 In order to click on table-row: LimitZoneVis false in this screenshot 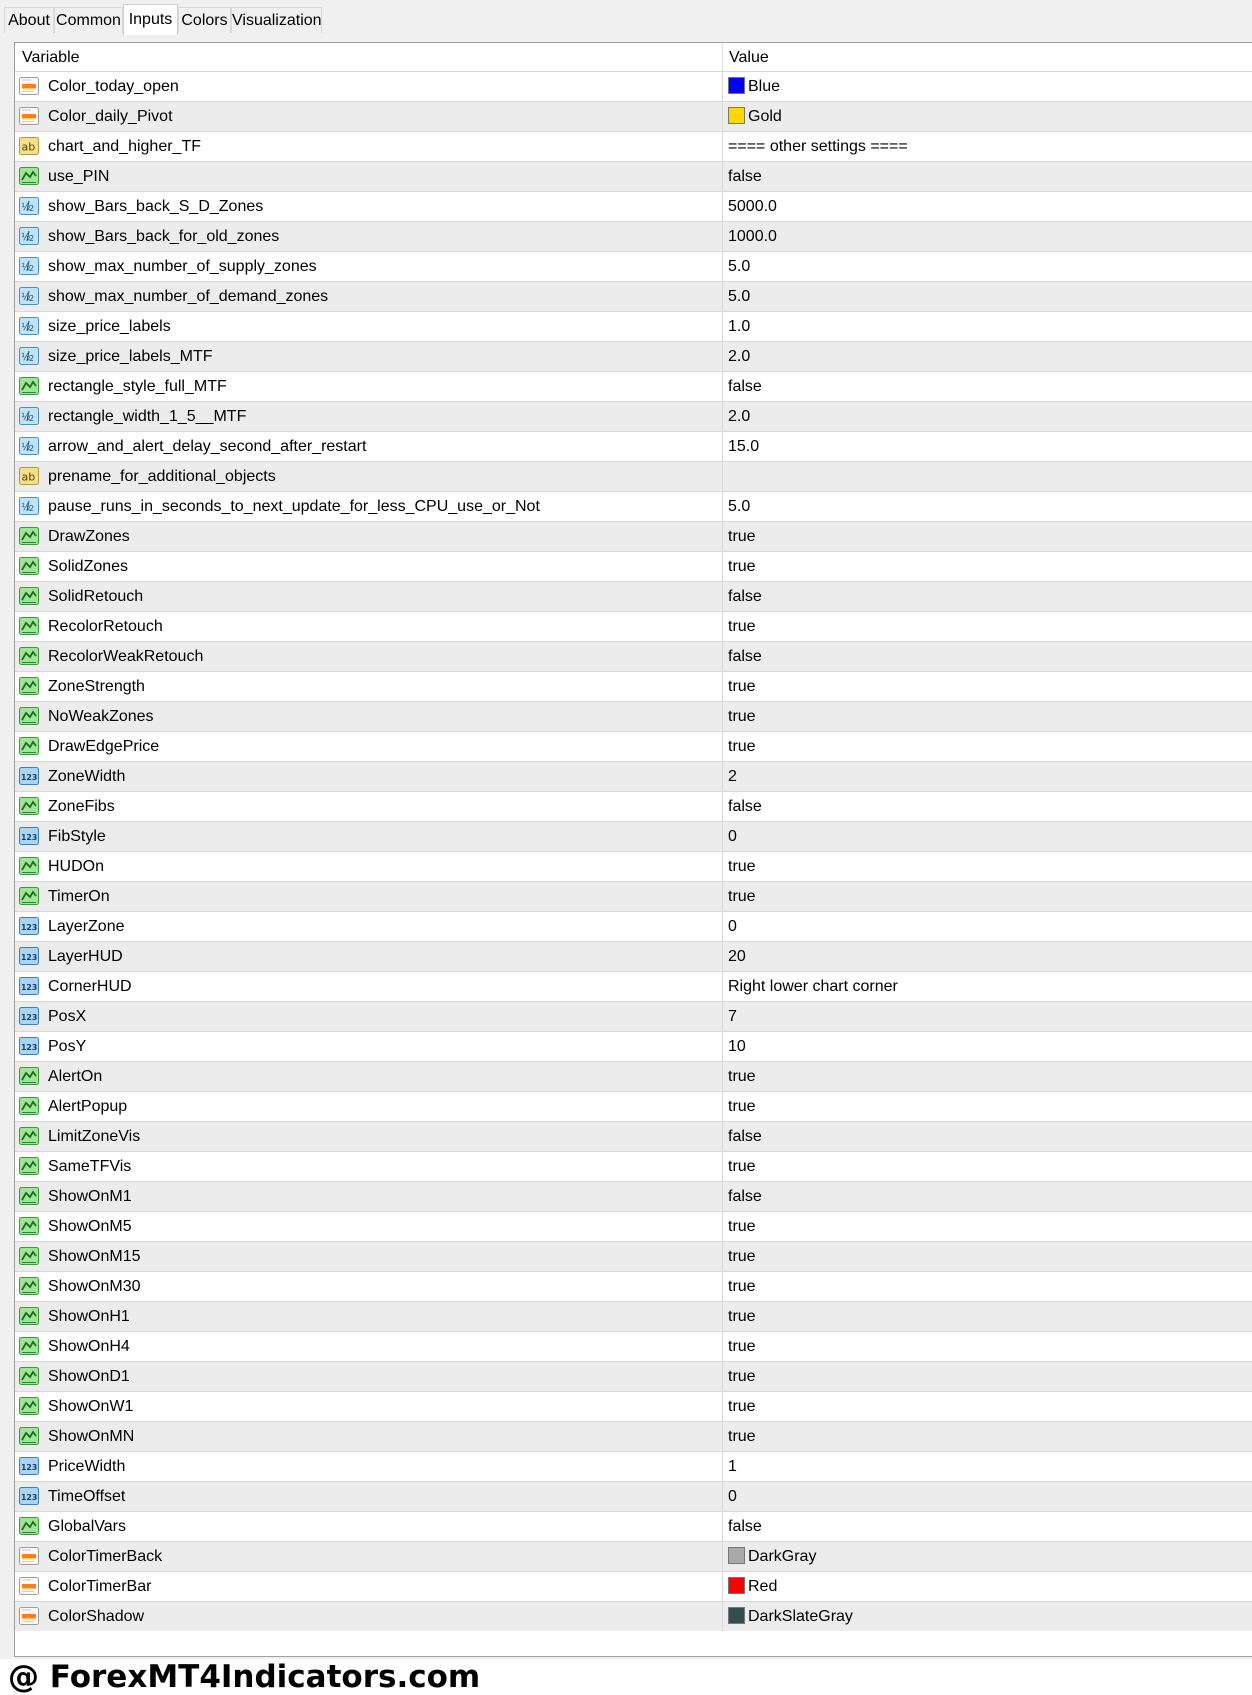, I will do `click(633, 1136)`.